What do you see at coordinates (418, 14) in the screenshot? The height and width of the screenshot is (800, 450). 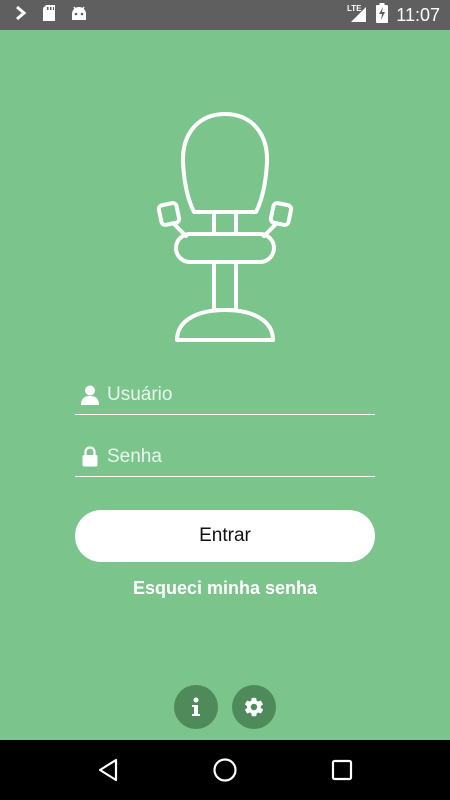 I see `clock: 11:07` at bounding box center [418, 14].